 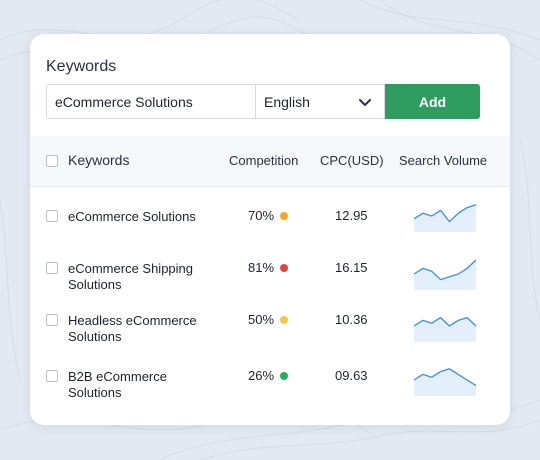 I want to click on competition-value: 81%, so click(x=268, y=267).